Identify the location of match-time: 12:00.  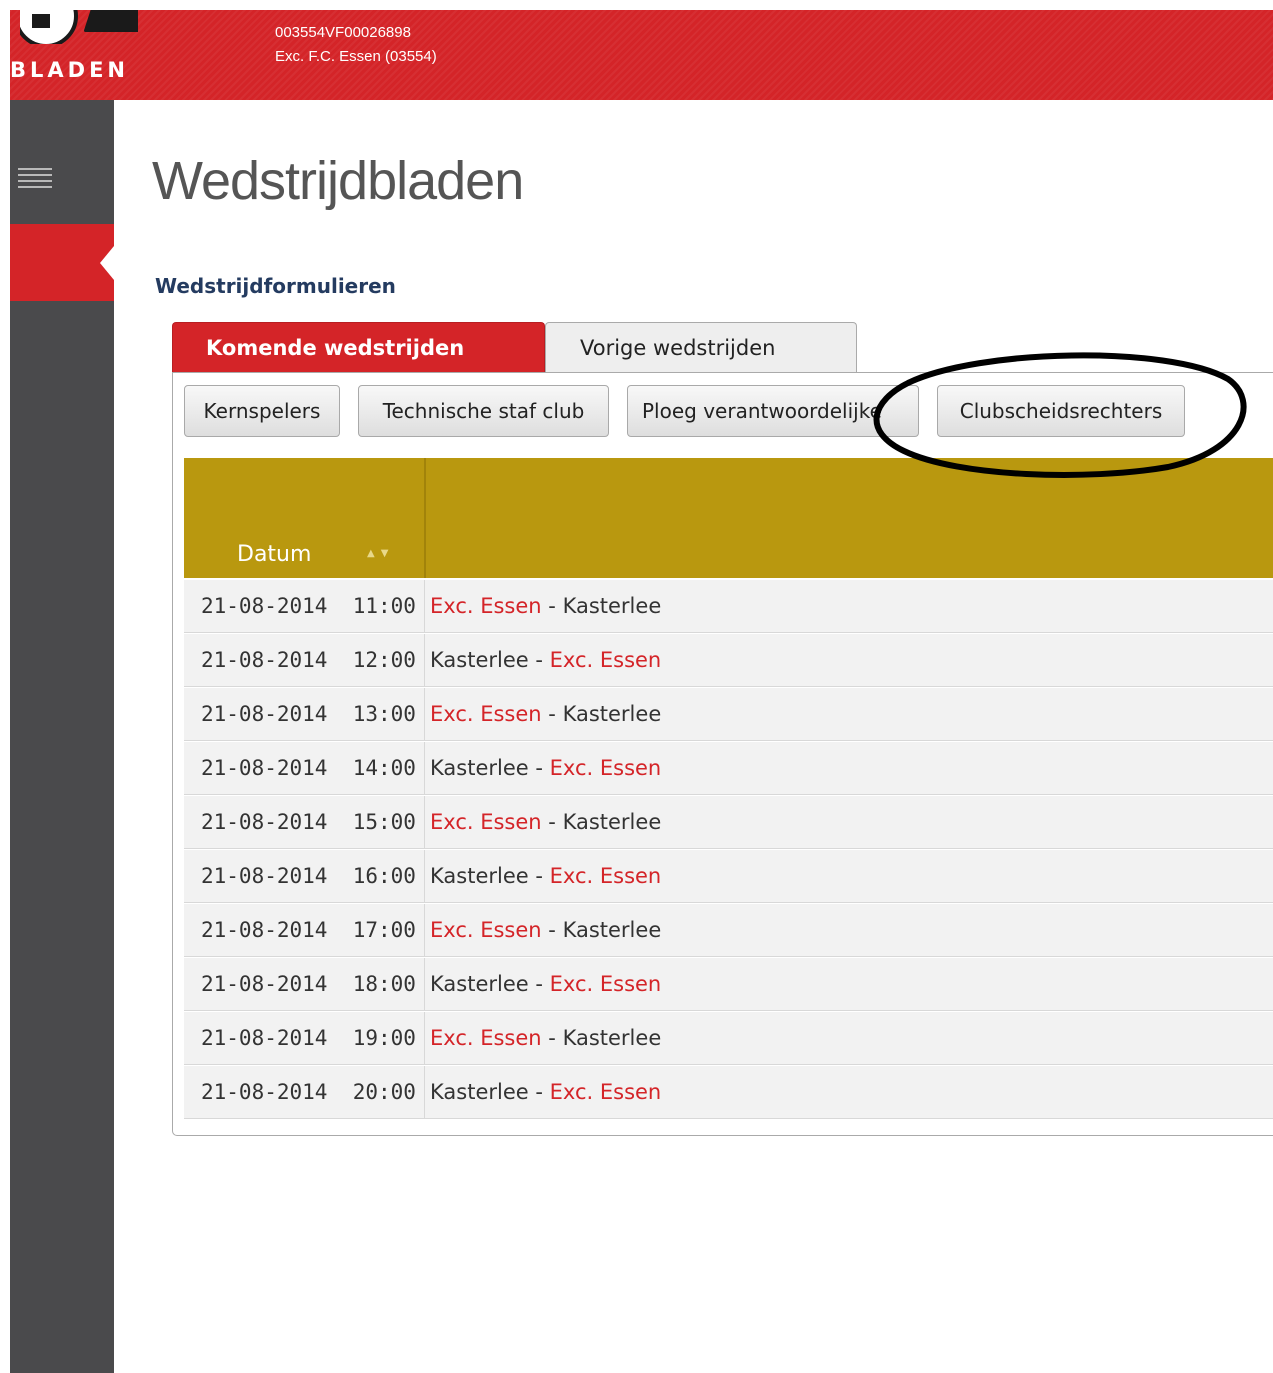
(384, 660).